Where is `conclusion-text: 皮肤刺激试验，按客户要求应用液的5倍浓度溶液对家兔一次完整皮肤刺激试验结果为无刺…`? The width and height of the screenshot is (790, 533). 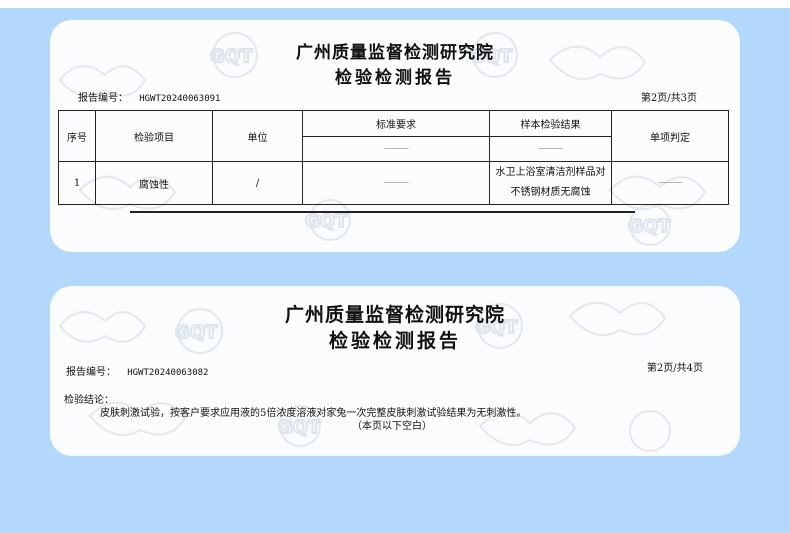
conclusion-text: 皮肤刺激试验，按客户要求应用液的5倍浓度溶液对家兔一次完整皮肤刺激试验结果为无刺… is located at coordinates (313, 413).